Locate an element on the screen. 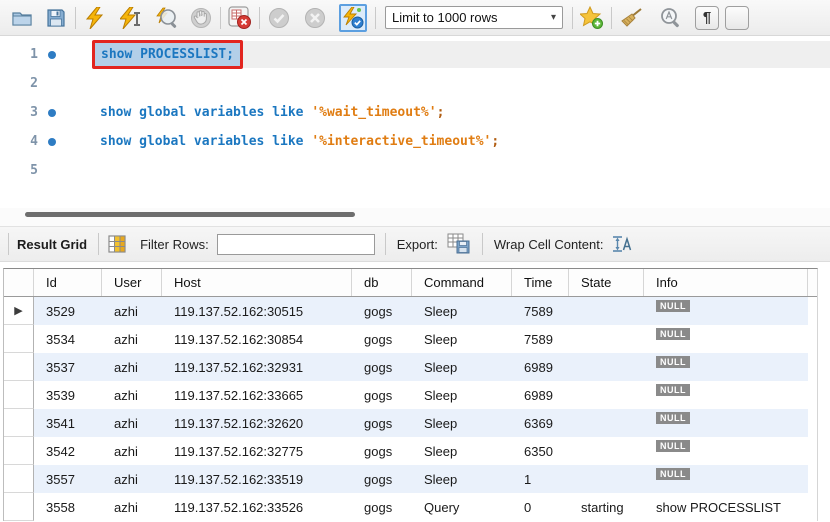 Image resolution: width=830 pixels, height=522 pixels. cell-host: 119.137.52.162:33519 is located at coordinates (257, 479).